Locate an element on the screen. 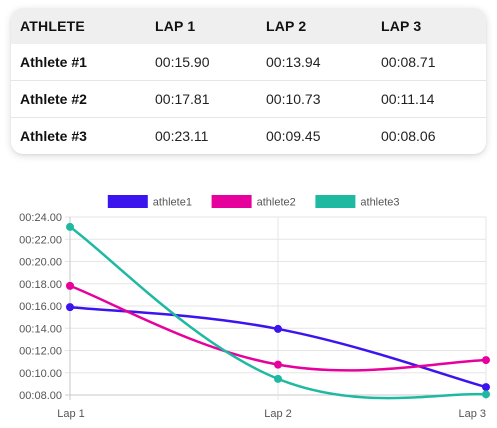  y-tick-label: 00:14.00 is located at coordinates (40, 329).